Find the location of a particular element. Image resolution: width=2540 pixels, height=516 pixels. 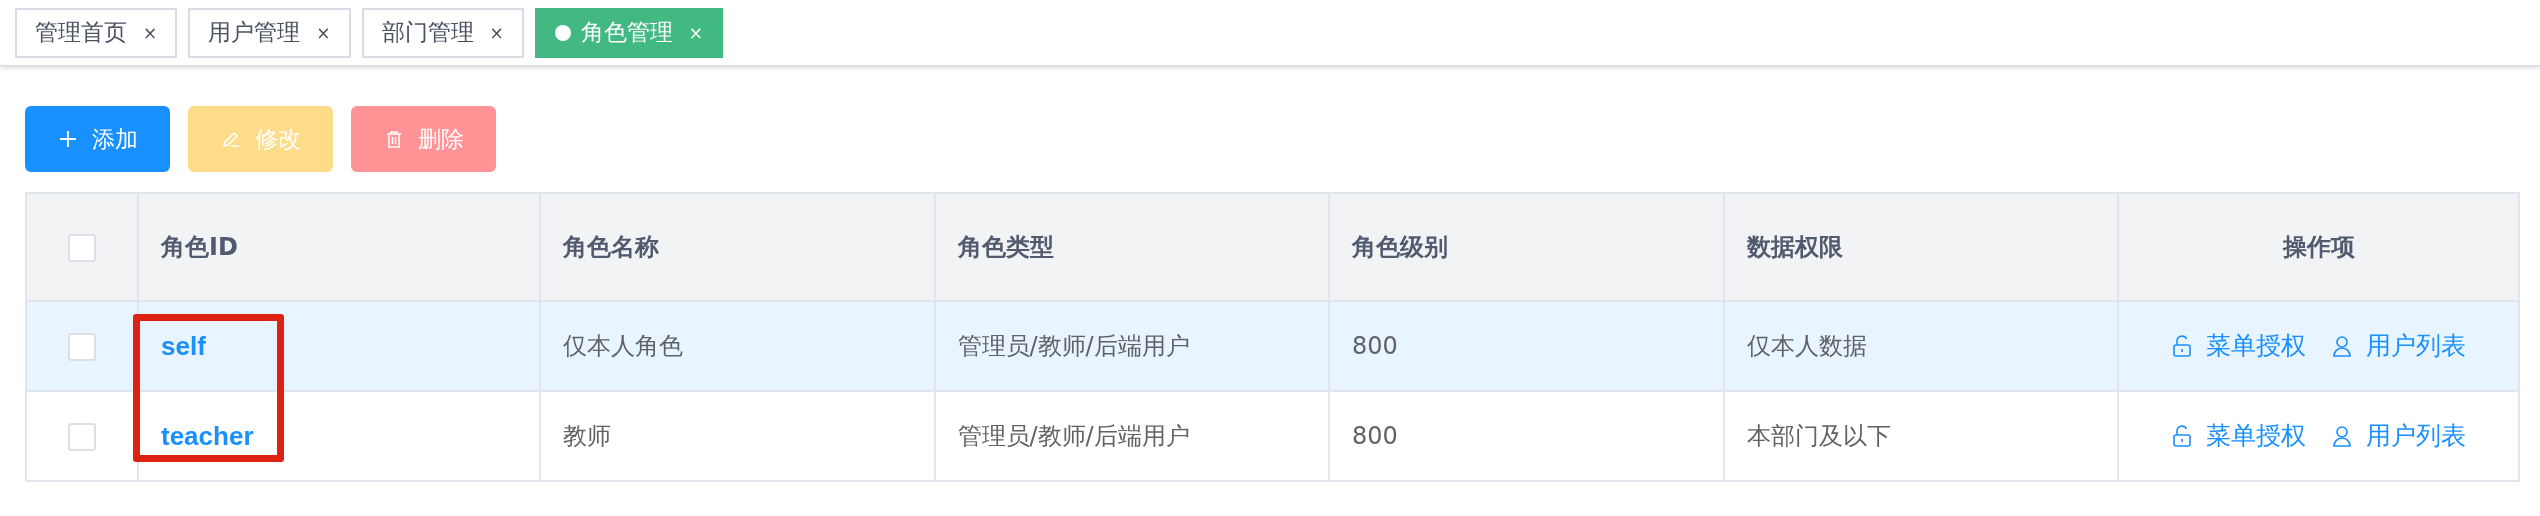

role-id-link: teacher is located at coordinates (207, 435).